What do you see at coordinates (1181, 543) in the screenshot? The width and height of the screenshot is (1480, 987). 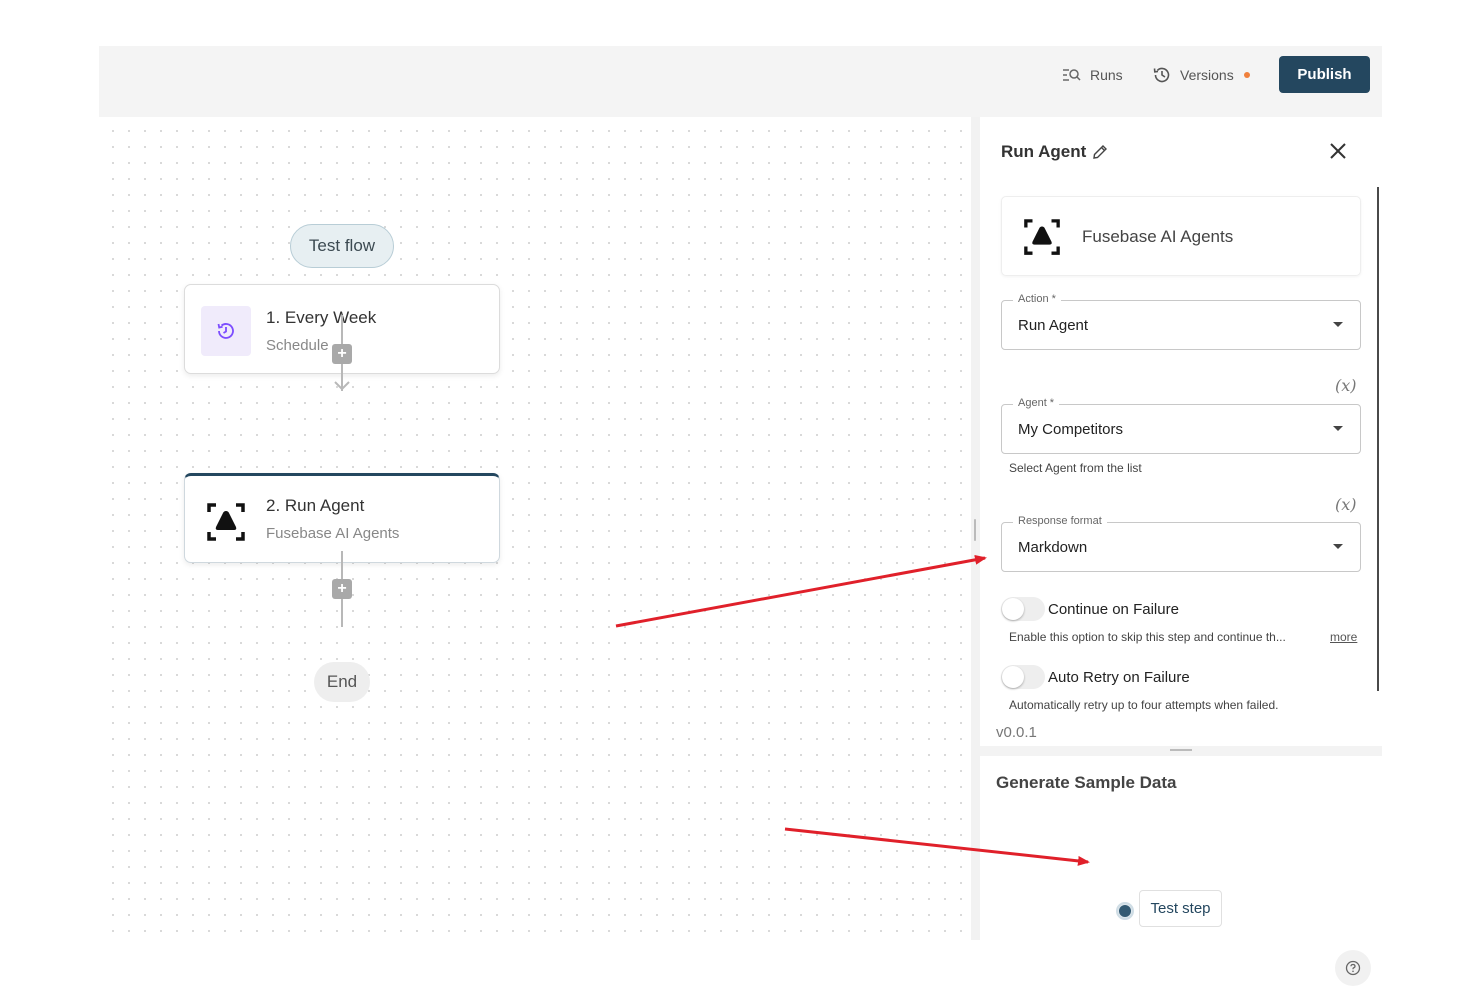 I see `response-format-select: Response format Markdown` at bounding box center [1181, 543].